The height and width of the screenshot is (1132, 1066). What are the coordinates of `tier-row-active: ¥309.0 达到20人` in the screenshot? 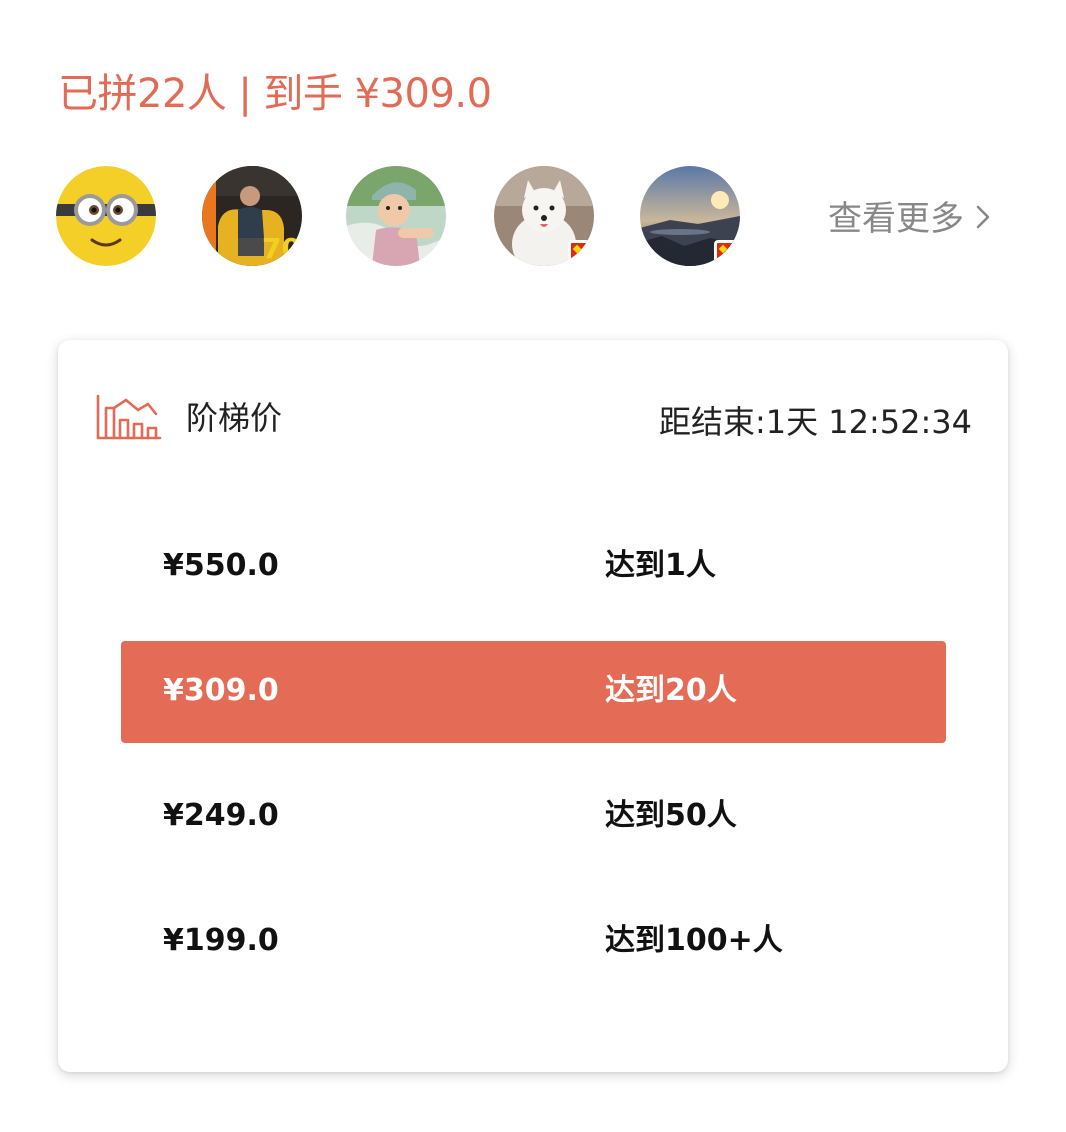 It's located at (533, 692).